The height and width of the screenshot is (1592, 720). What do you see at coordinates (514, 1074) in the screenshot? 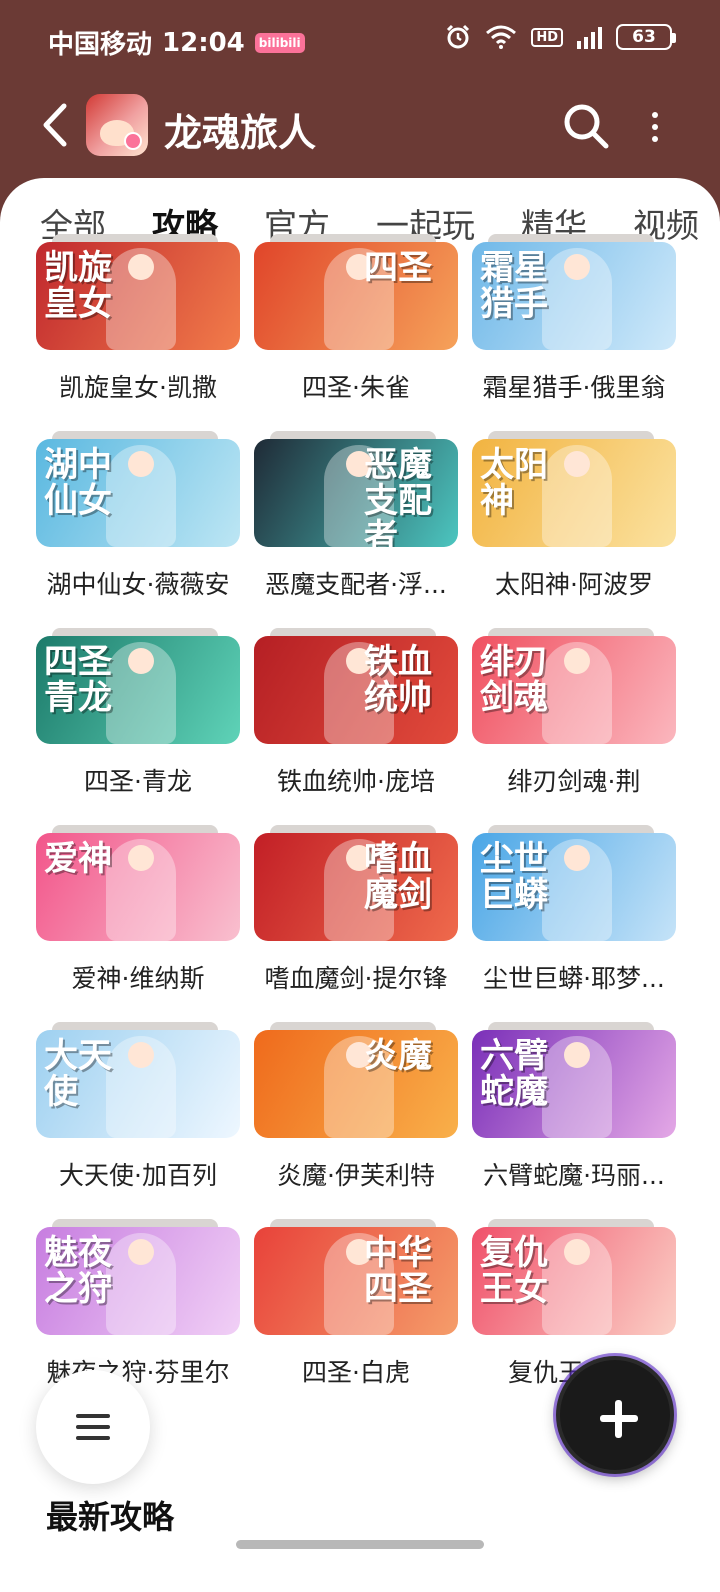
I see `hero-art-title: 六臂蛇魔` at bounding box center [514, 1074].